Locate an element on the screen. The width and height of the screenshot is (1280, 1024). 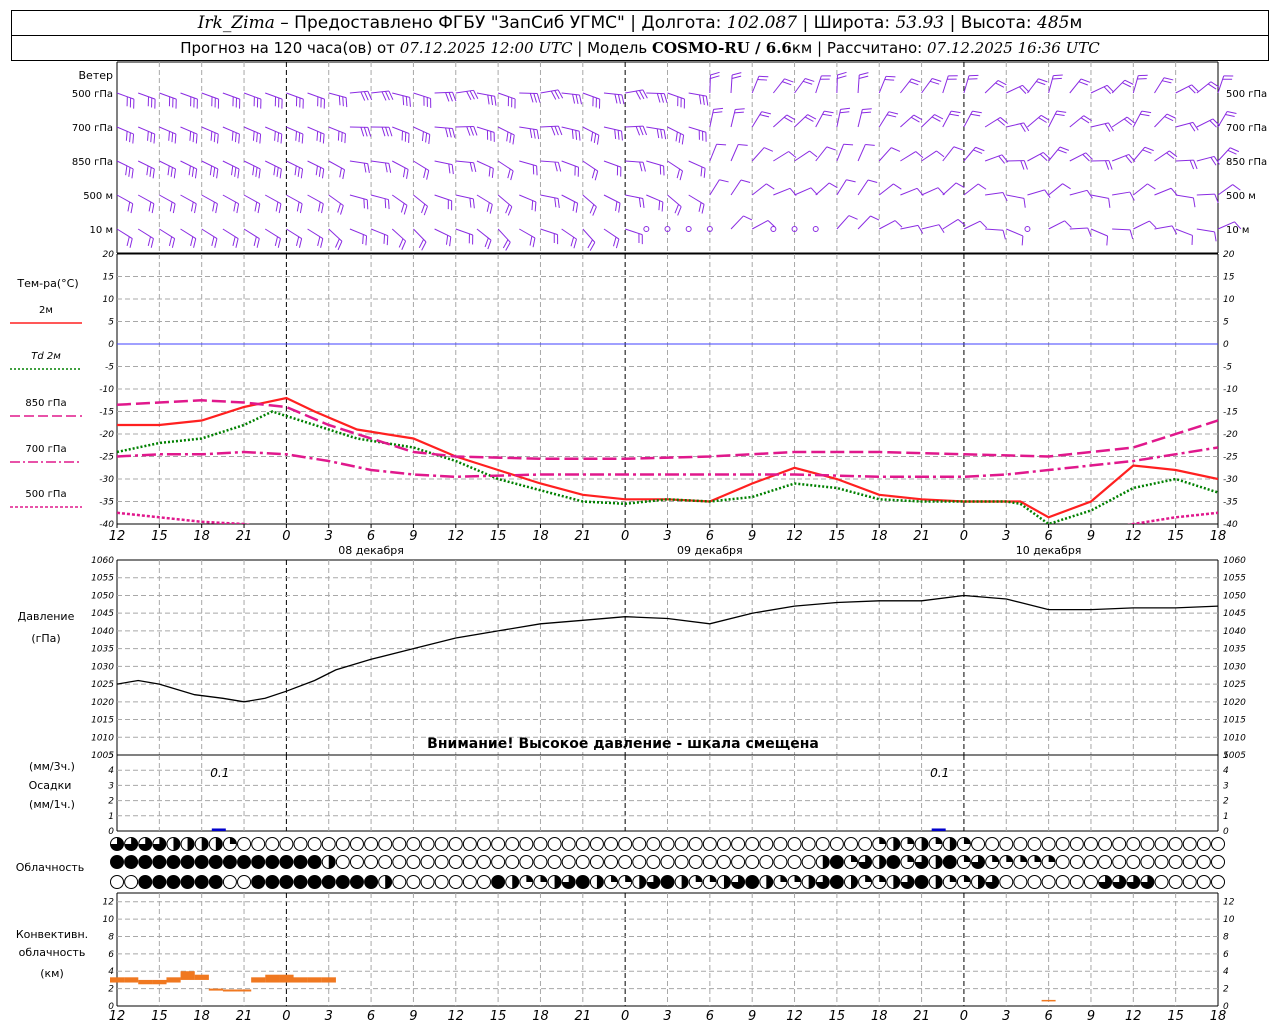
time-tick-label: 12 is located at coordinates (117, 536).